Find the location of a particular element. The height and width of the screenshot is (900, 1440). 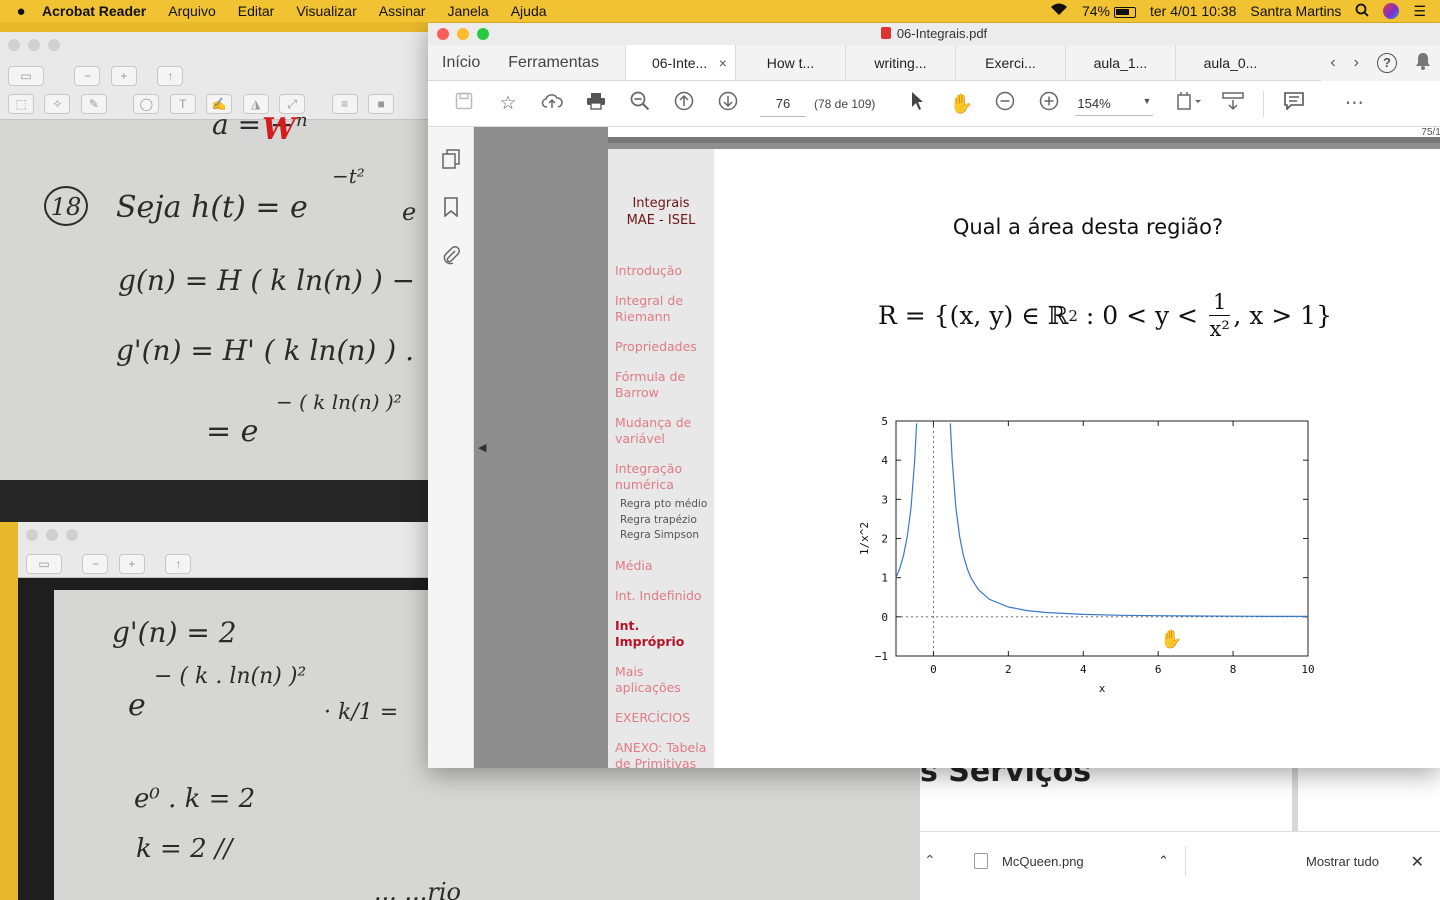

menu-arquivo: Arquivo is located at coordinates (191, 11).